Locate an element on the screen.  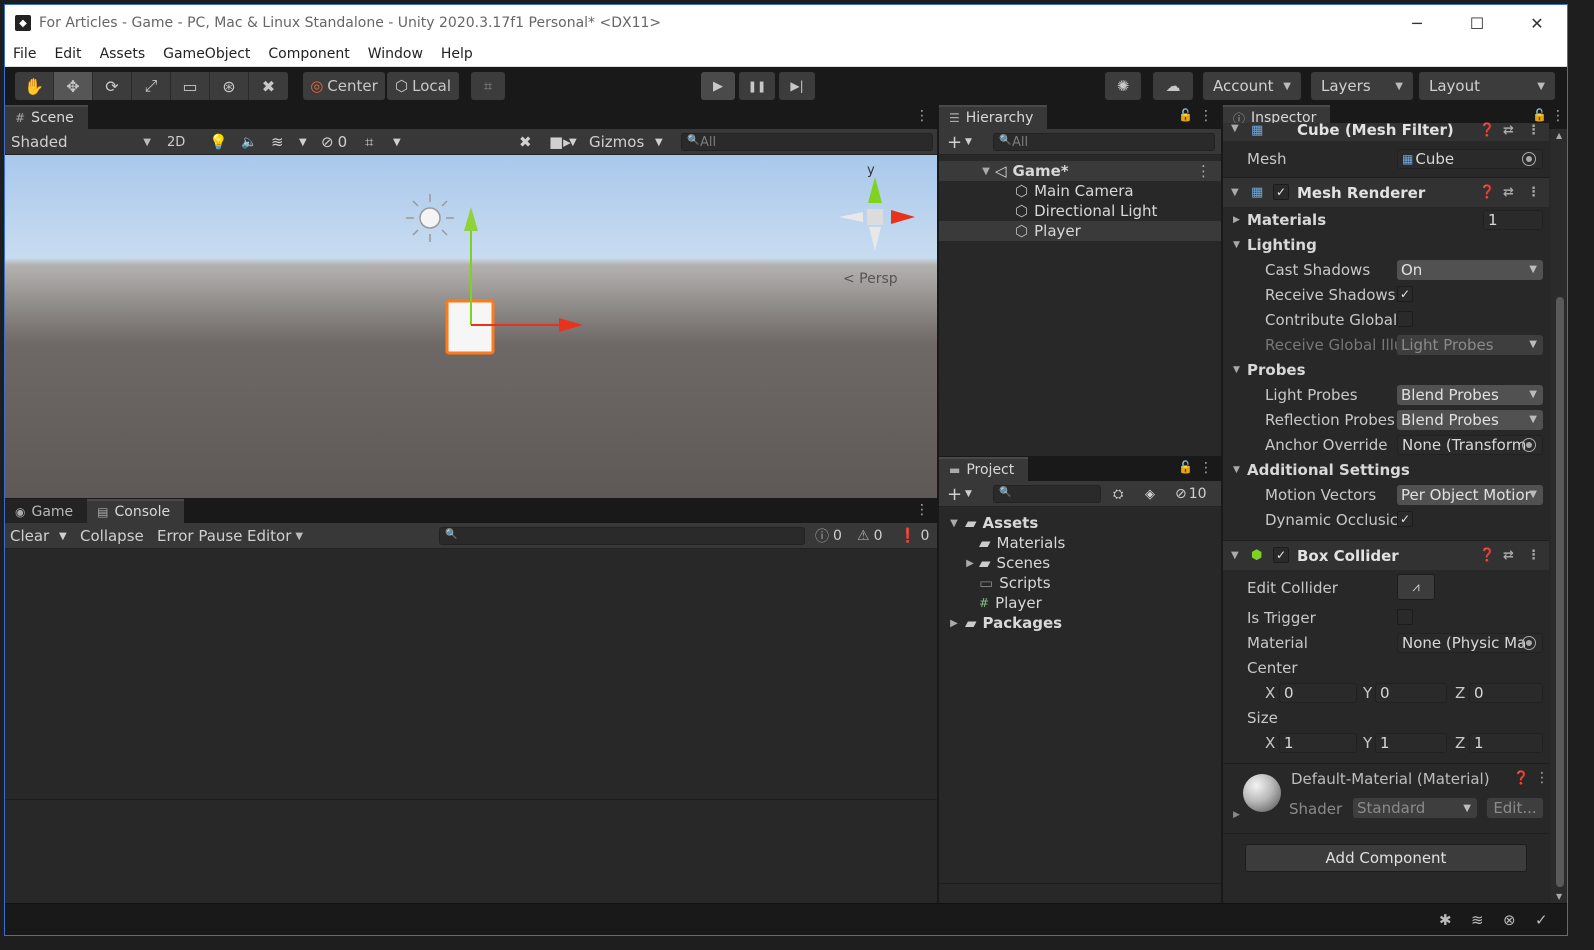
menu-file: File is located at coordinates (24, 54).